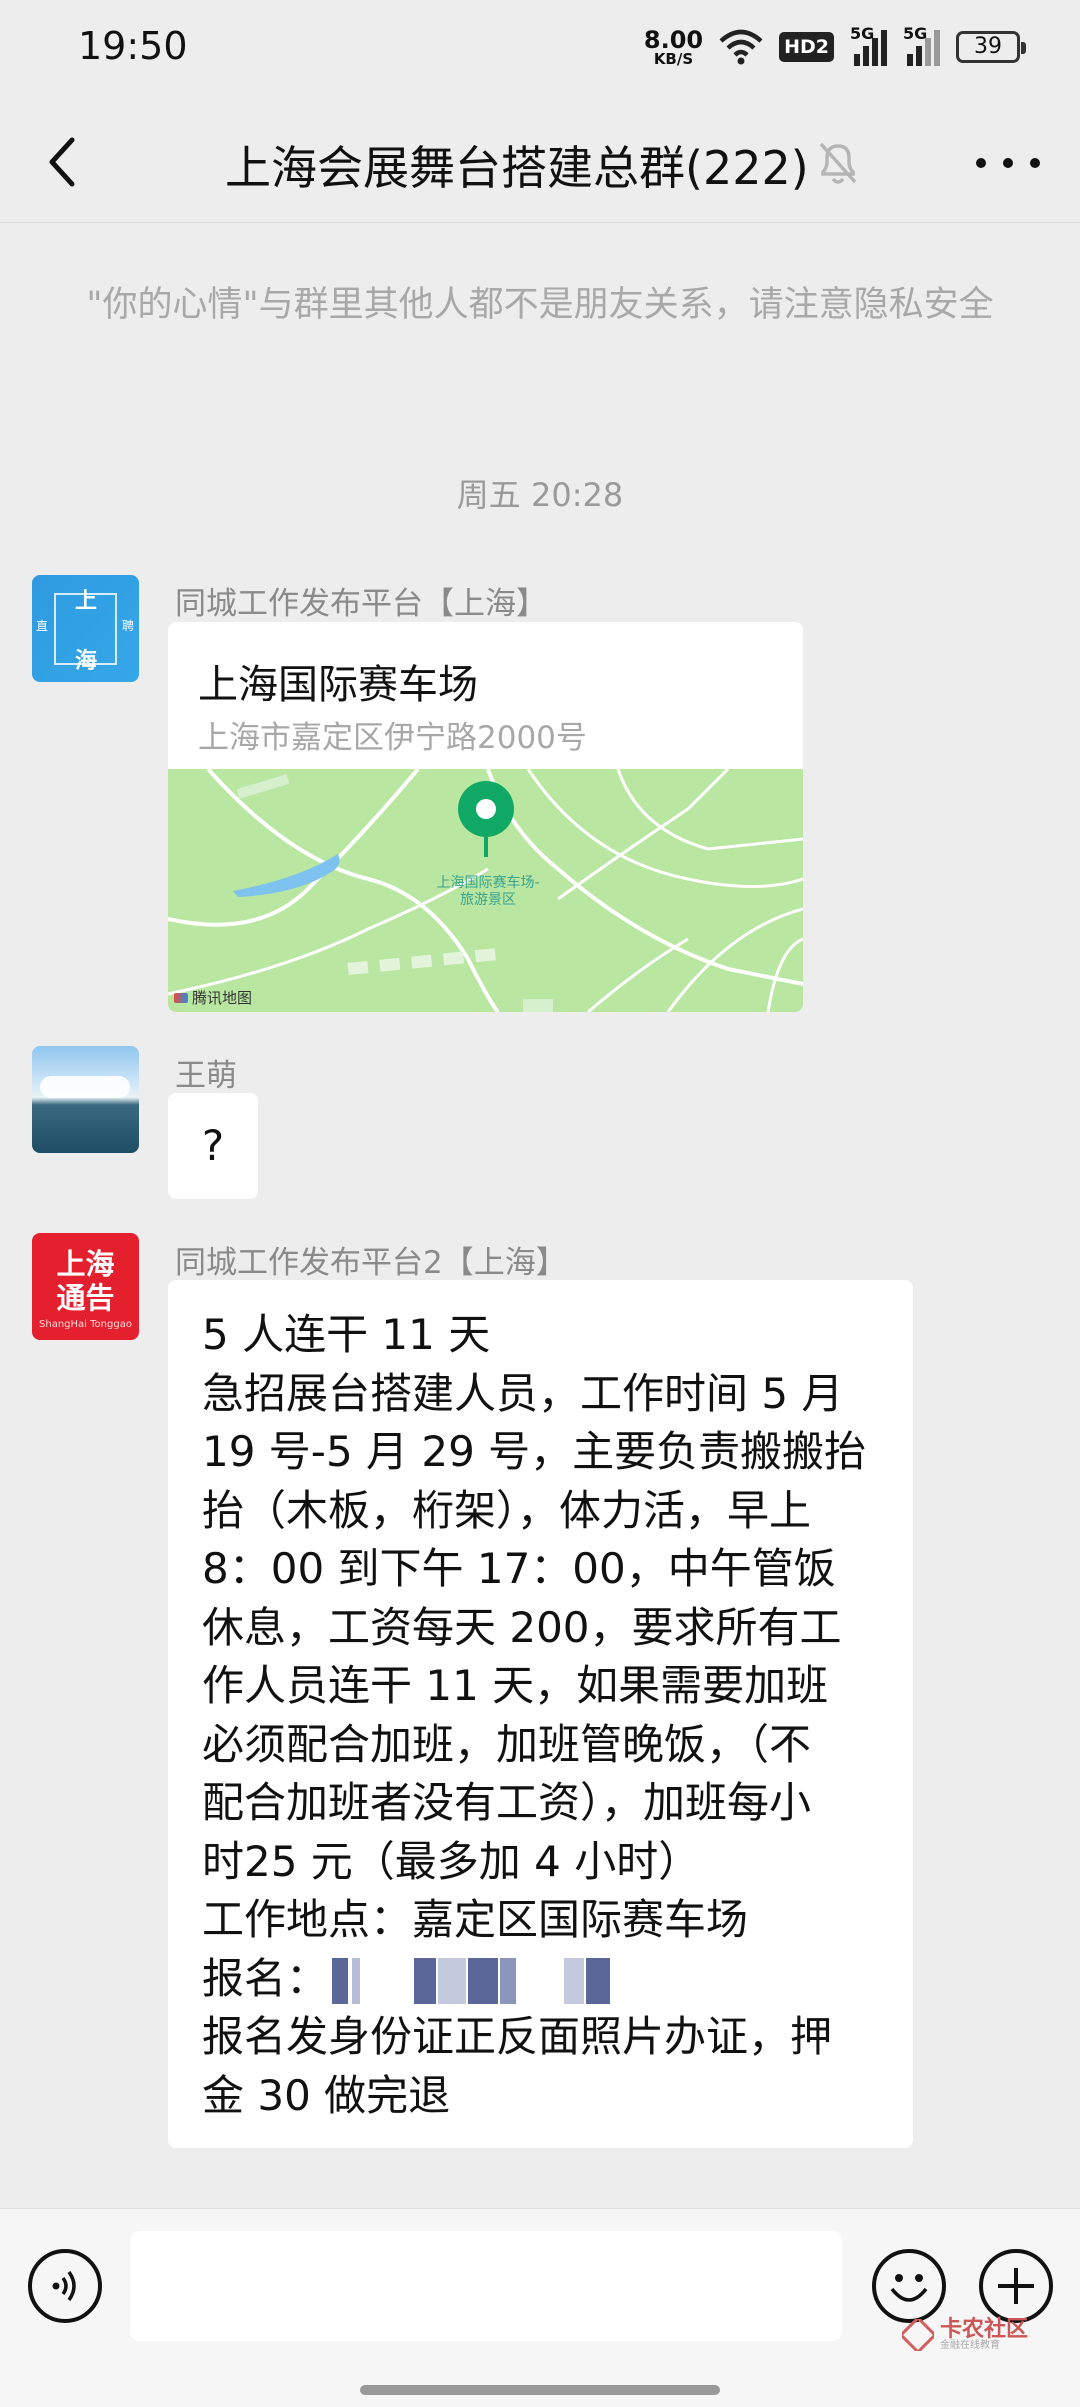  Describe the element at coordinates (1016, 2286) in the screenshot. I see `plus-icon` at that location.